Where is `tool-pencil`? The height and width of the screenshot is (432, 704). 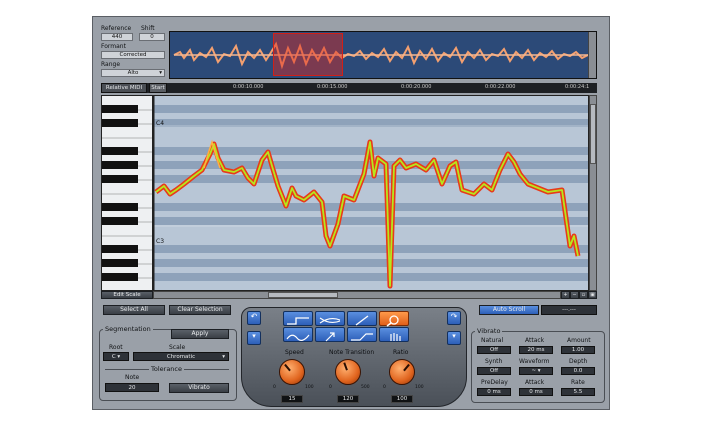 tool-pencil is located at coordinates (362, 318).